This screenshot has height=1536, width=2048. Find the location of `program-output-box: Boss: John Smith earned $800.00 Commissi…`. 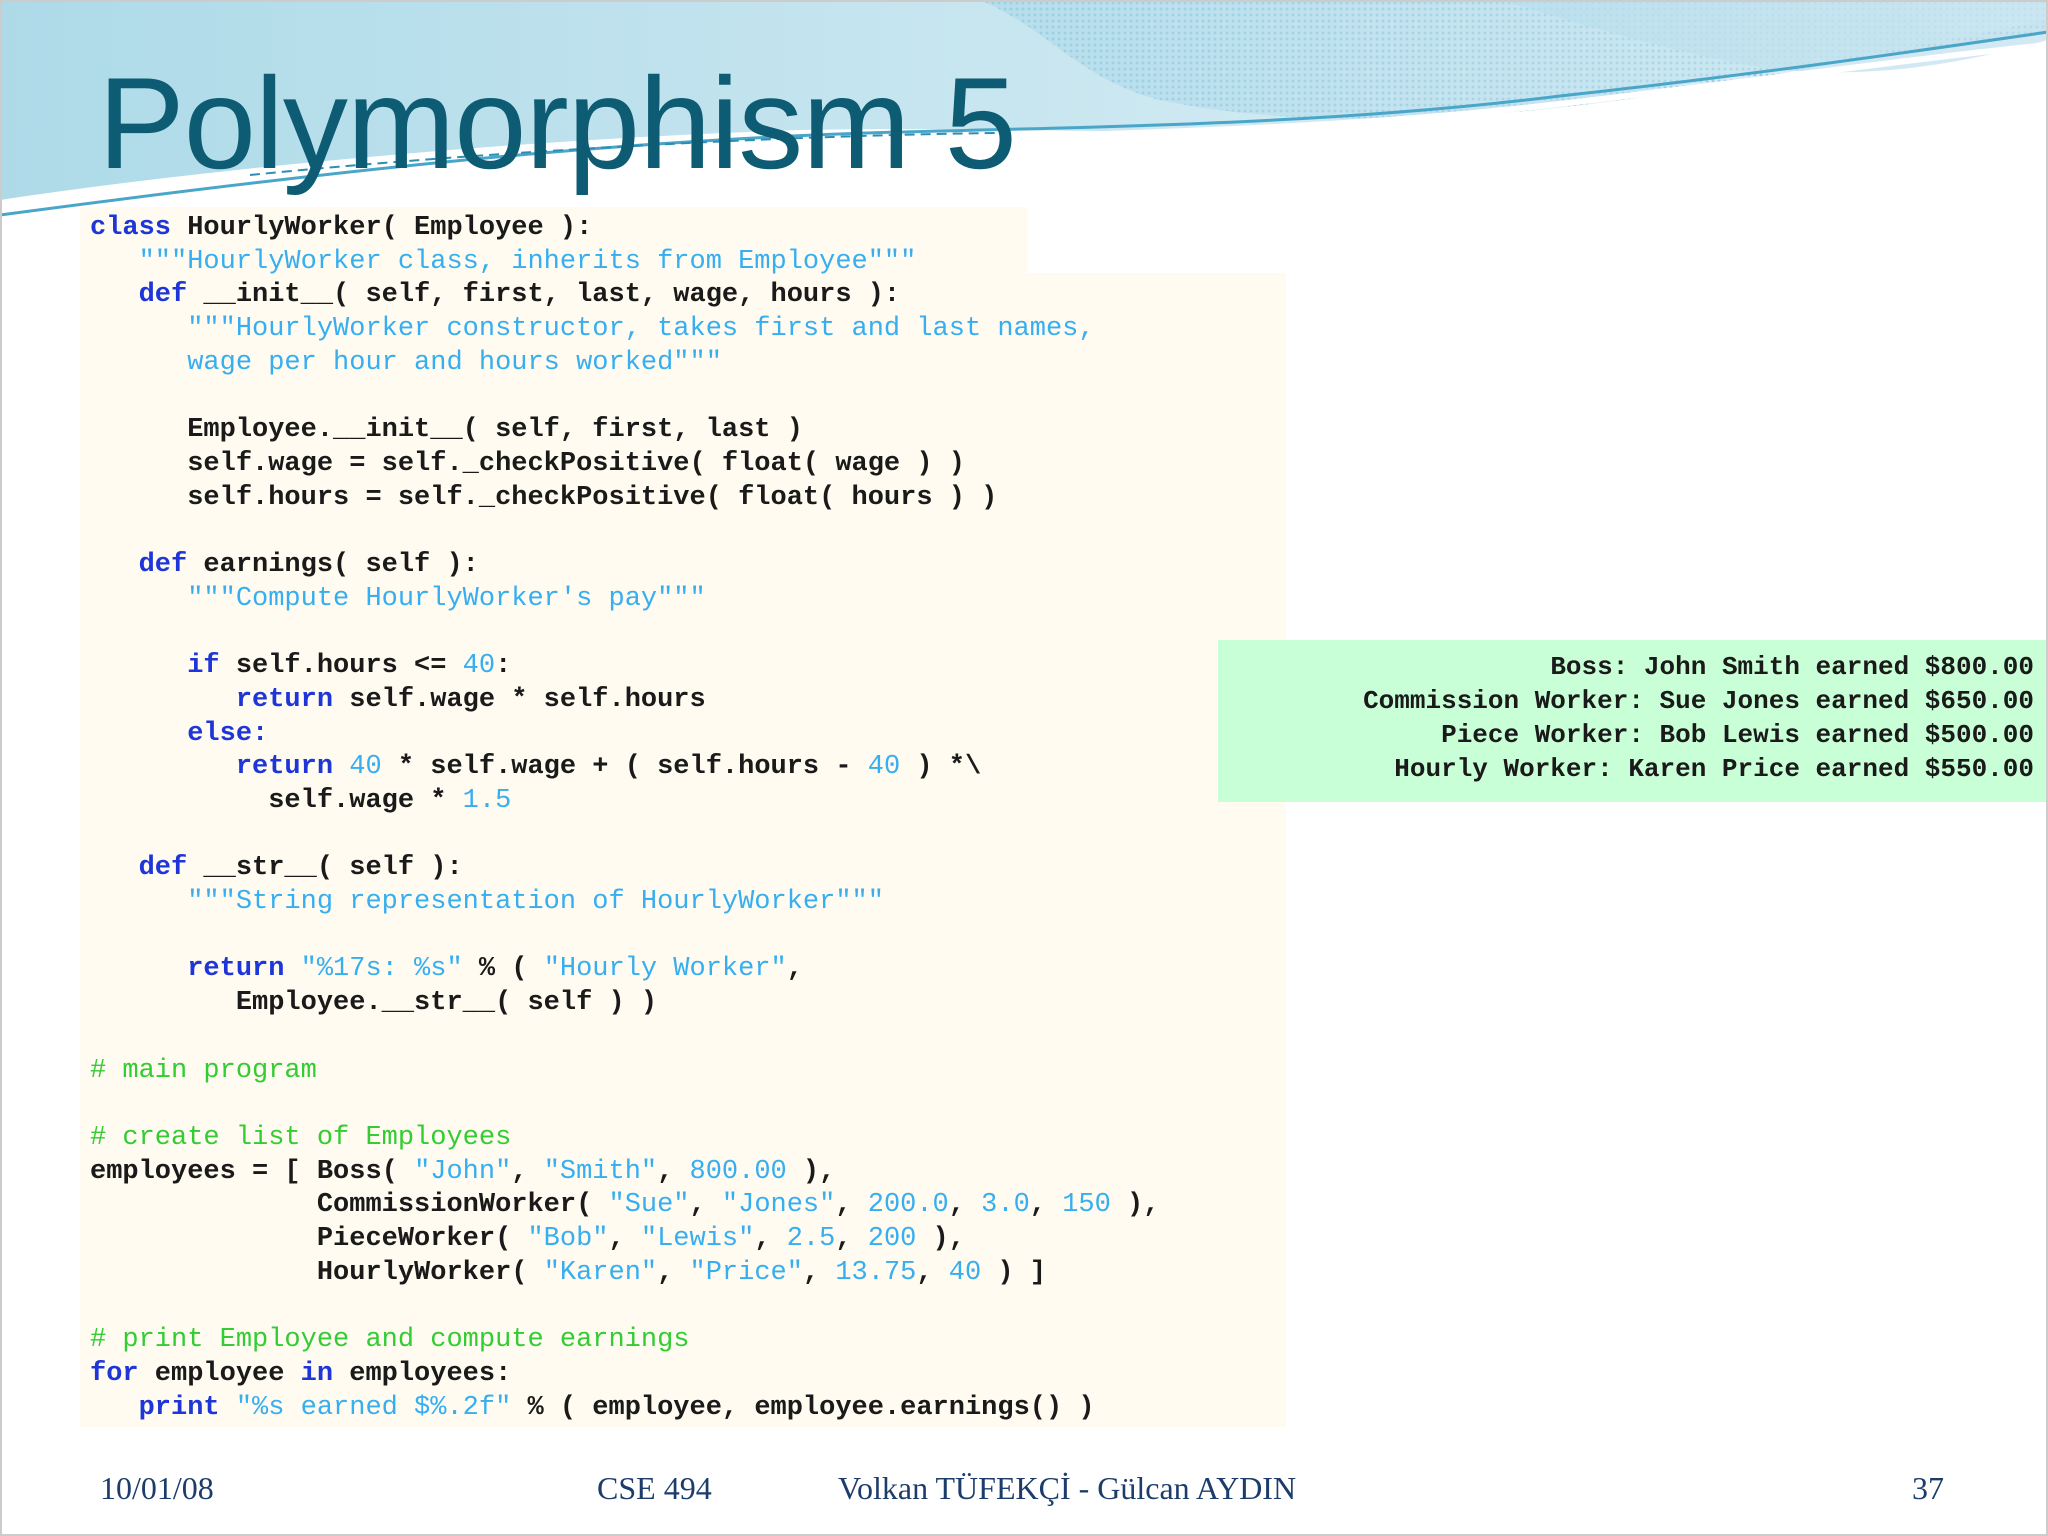

program-output-box: Boss: John Smith earned $800.00 Commissi… is located at coordinates (1633, 721).